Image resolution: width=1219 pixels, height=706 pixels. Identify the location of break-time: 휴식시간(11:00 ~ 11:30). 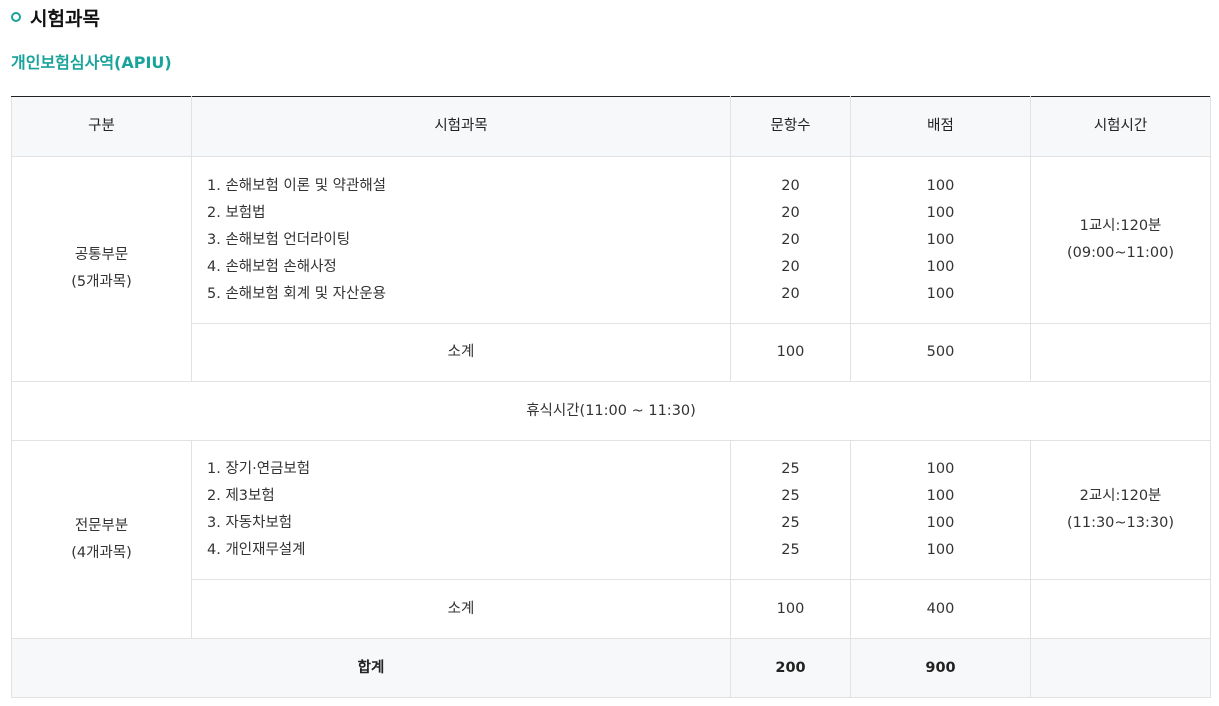
(611, 411).